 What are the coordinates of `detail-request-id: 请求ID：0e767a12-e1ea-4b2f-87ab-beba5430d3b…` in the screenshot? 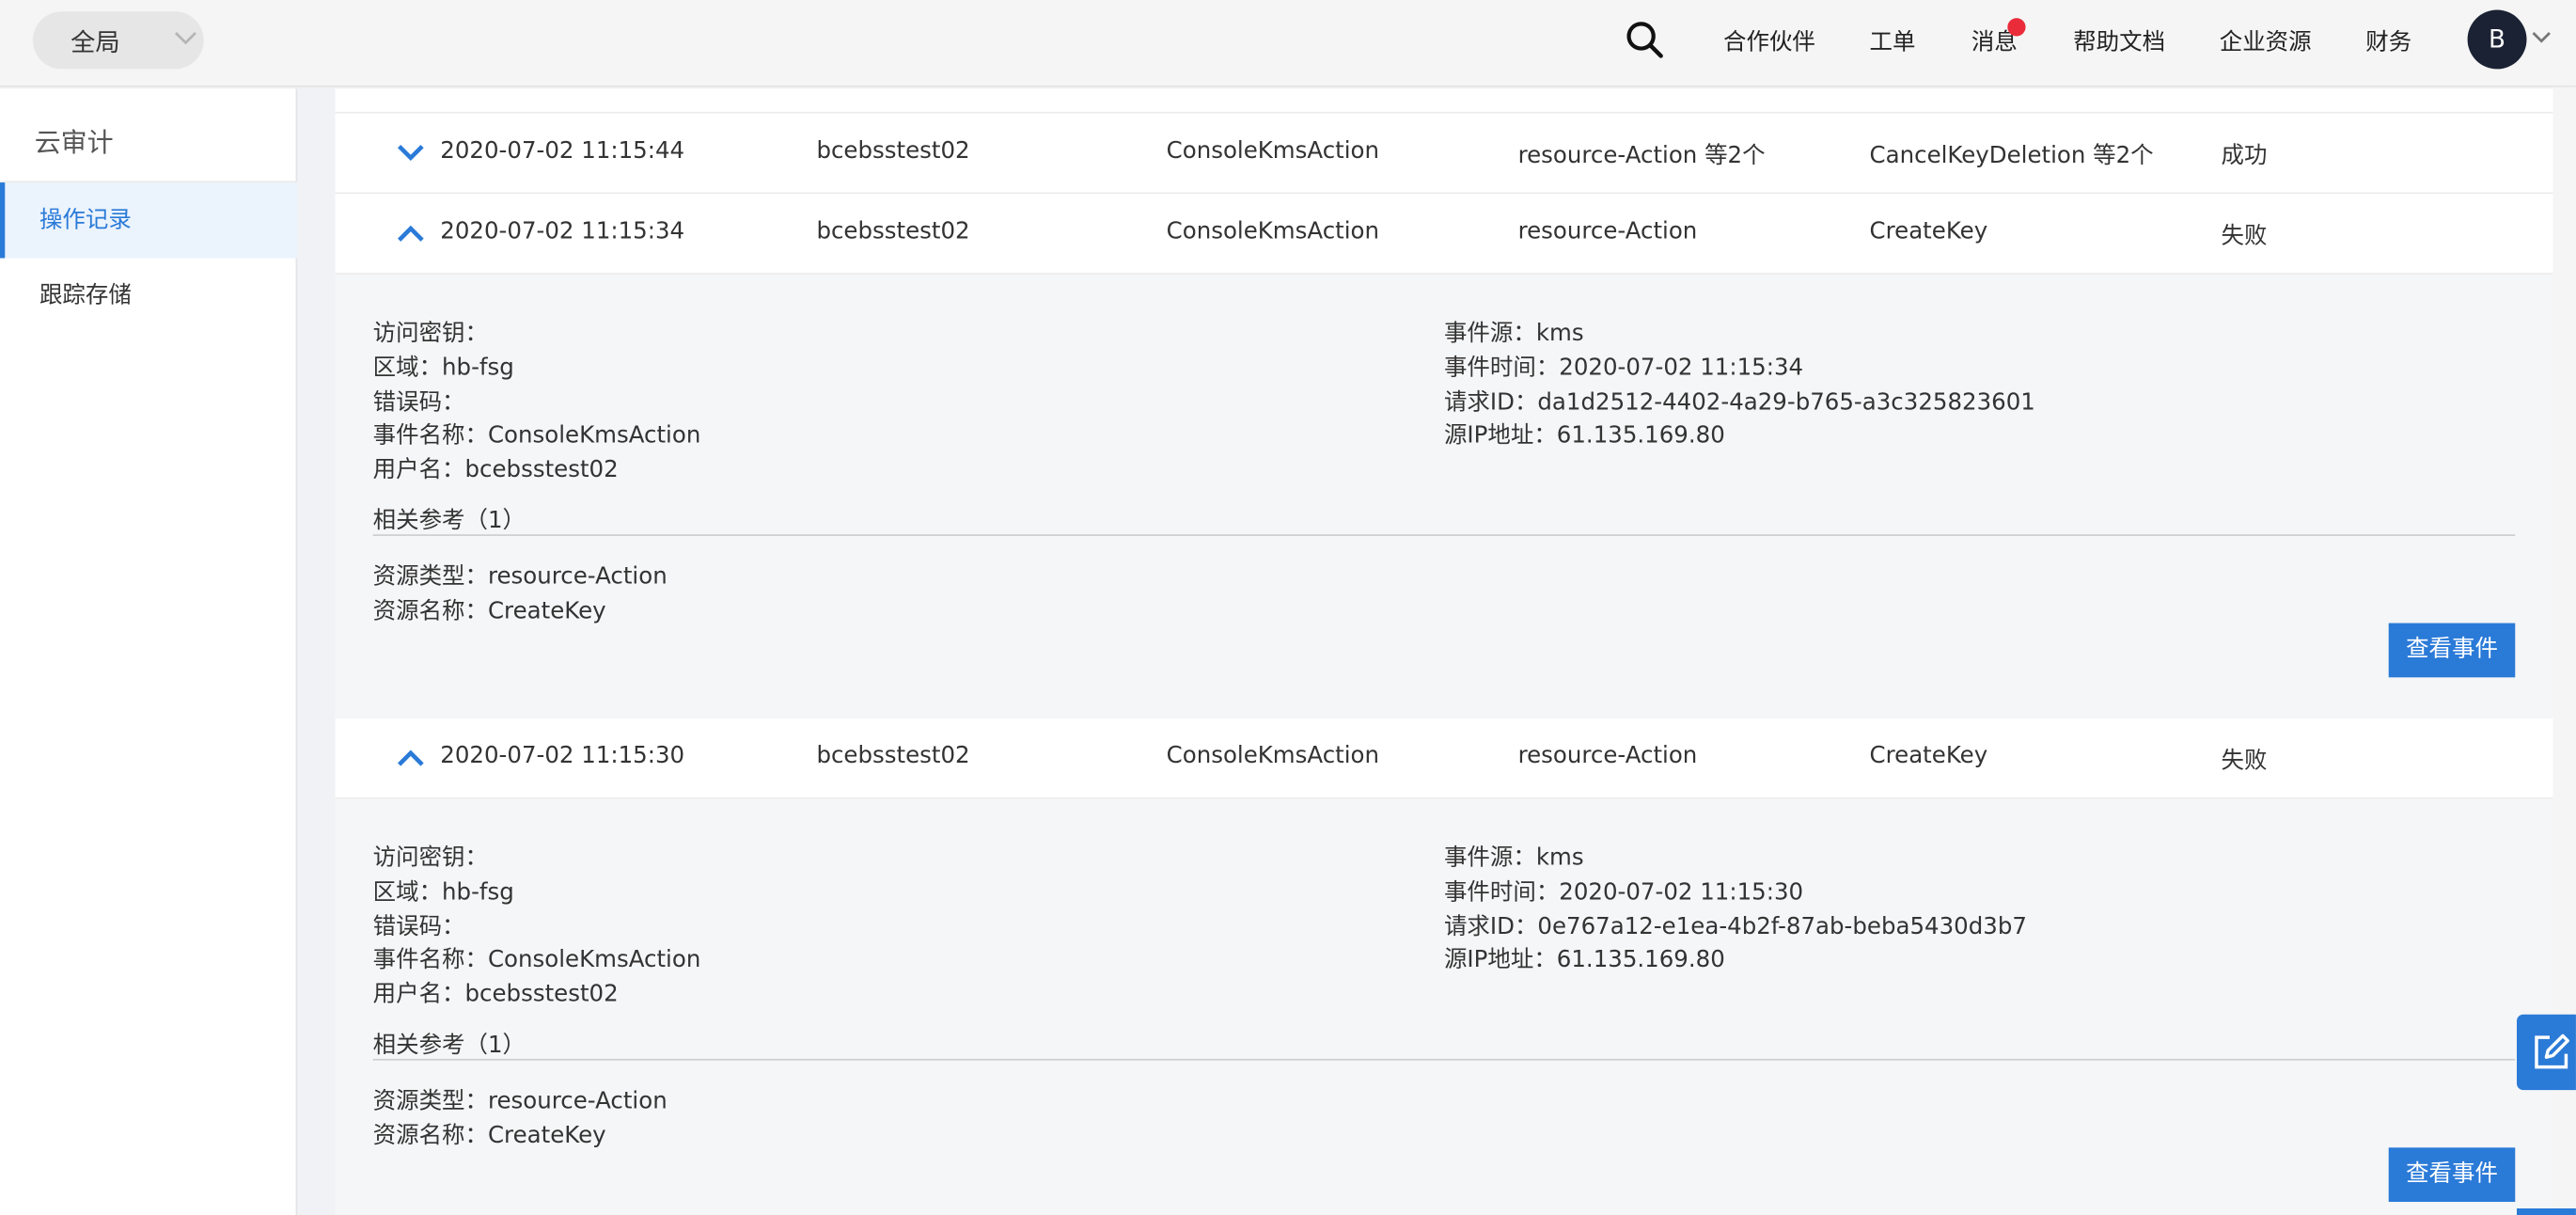 It's located at (1735, 927).